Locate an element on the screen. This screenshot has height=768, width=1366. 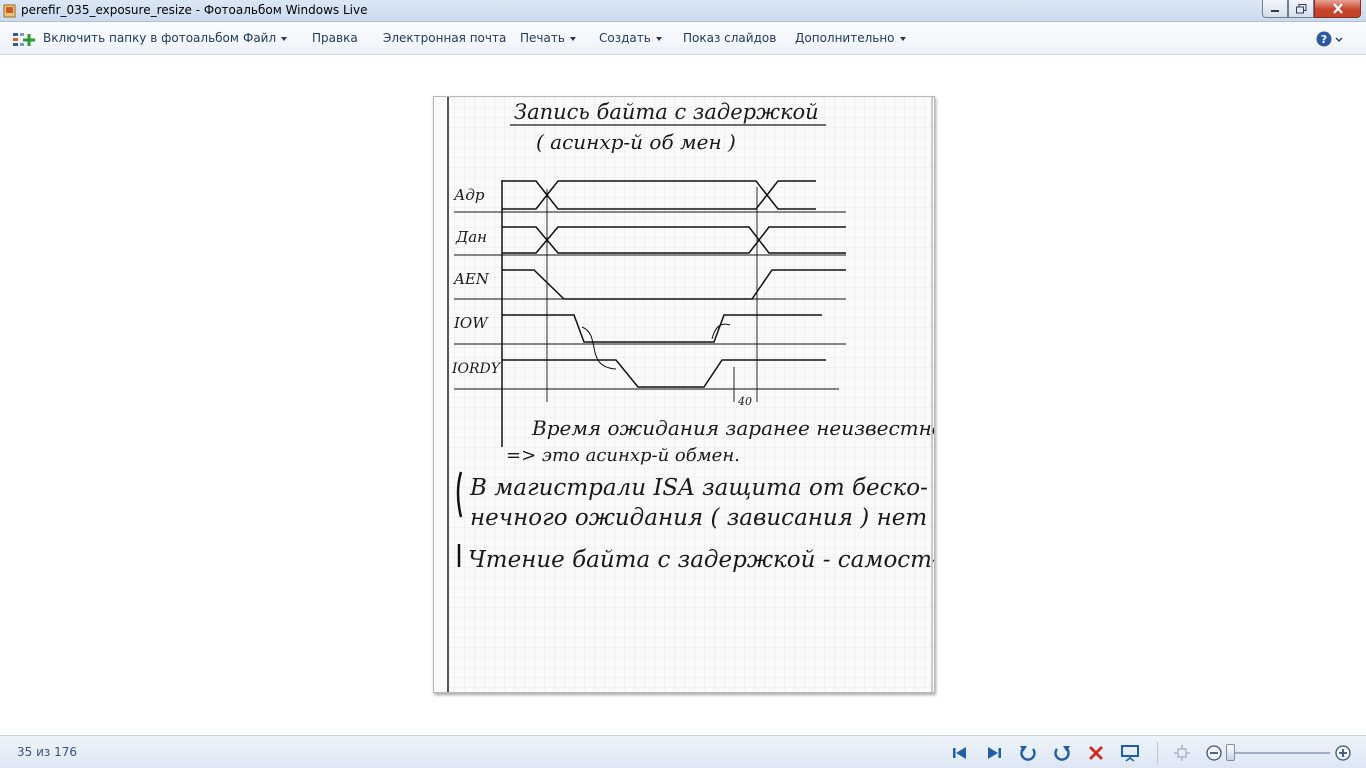
help-button: ? is located at coordinates (1330, 39).